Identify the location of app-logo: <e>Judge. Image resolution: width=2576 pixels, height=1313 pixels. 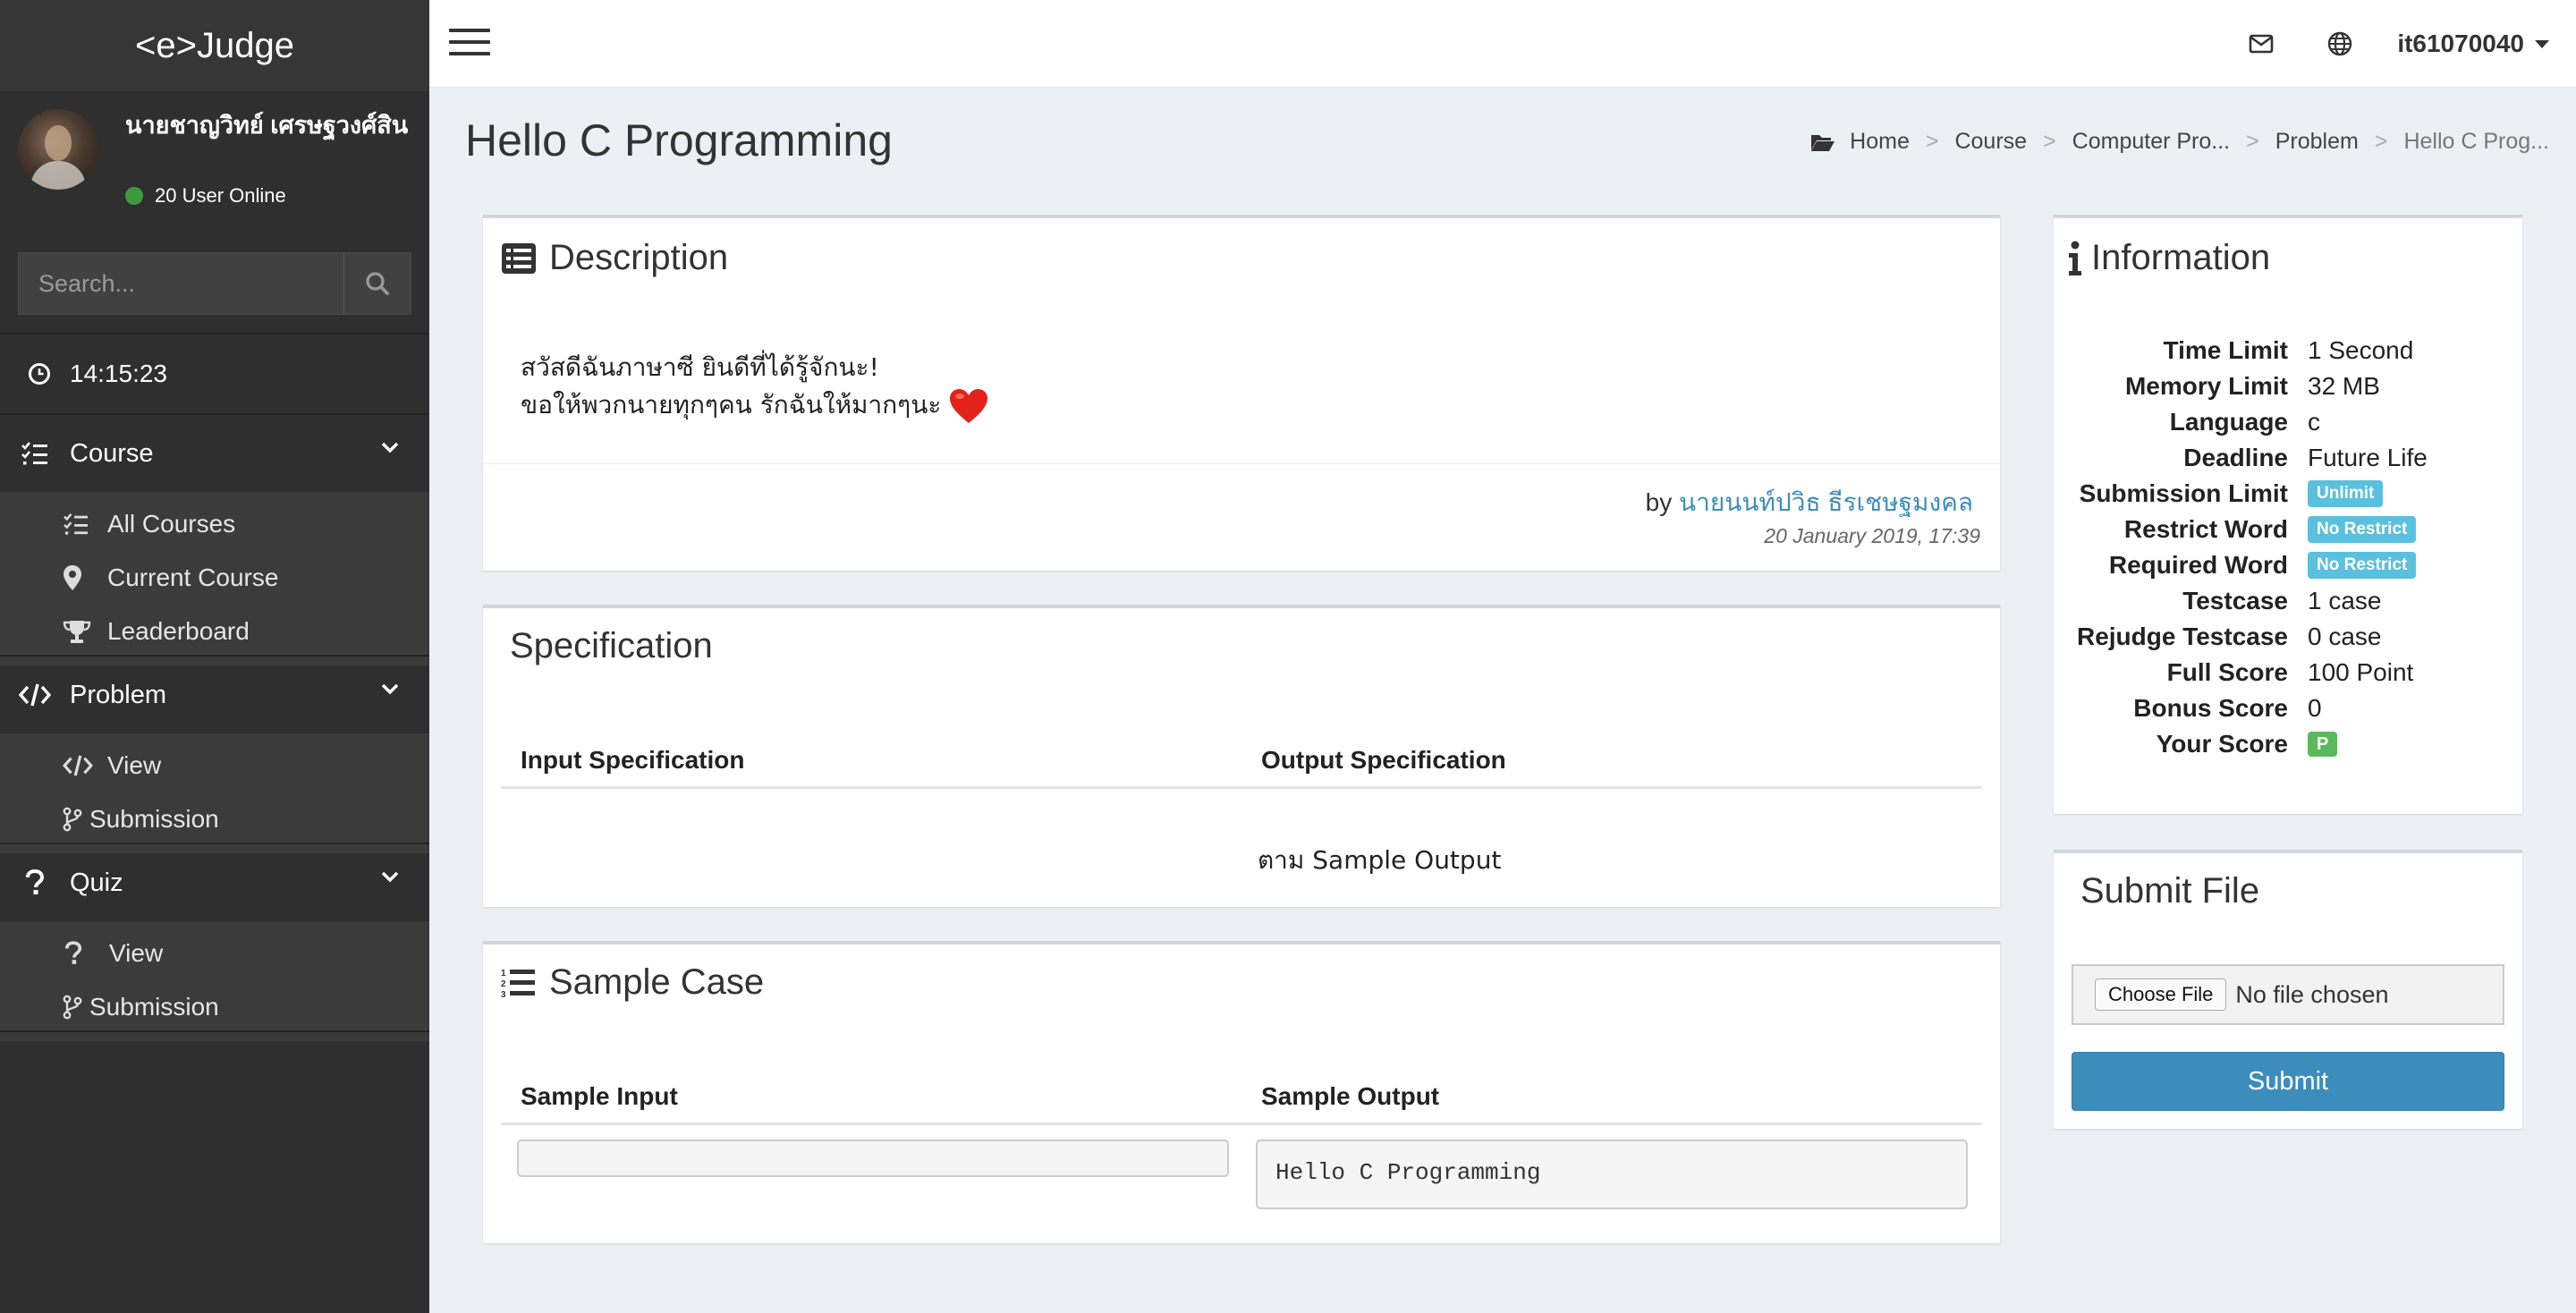
(214, 45).